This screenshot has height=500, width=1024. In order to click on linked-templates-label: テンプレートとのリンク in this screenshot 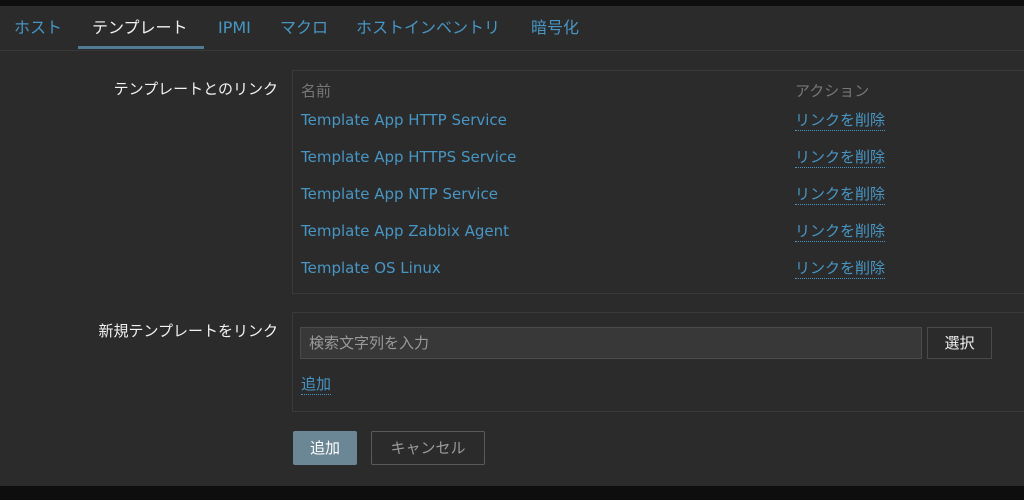, I will do `click(195, 89)`.